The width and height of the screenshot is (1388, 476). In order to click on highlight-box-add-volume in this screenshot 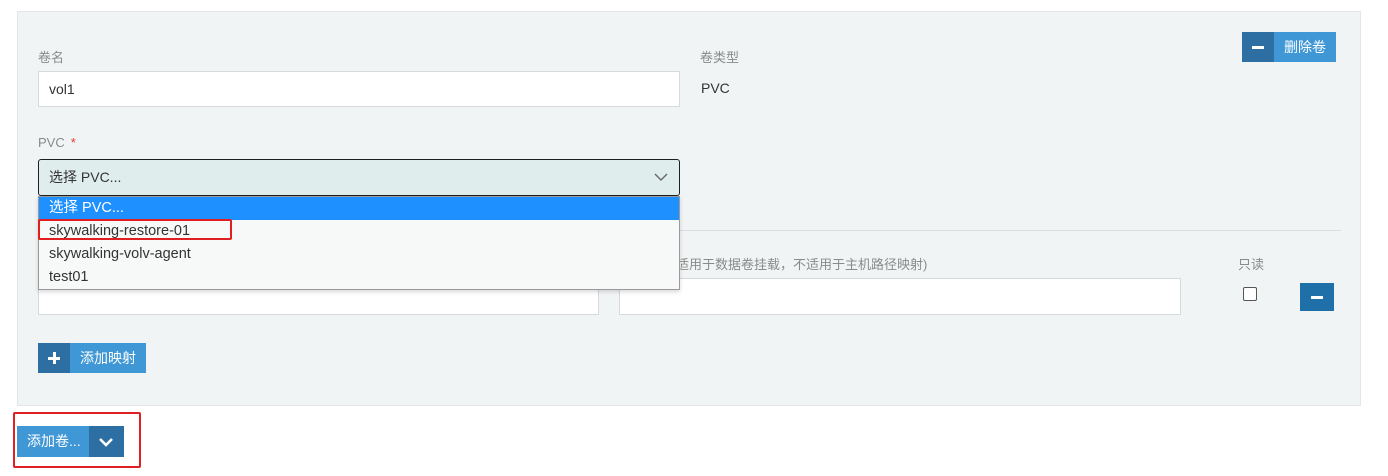, I will do `click(77, 440)`.